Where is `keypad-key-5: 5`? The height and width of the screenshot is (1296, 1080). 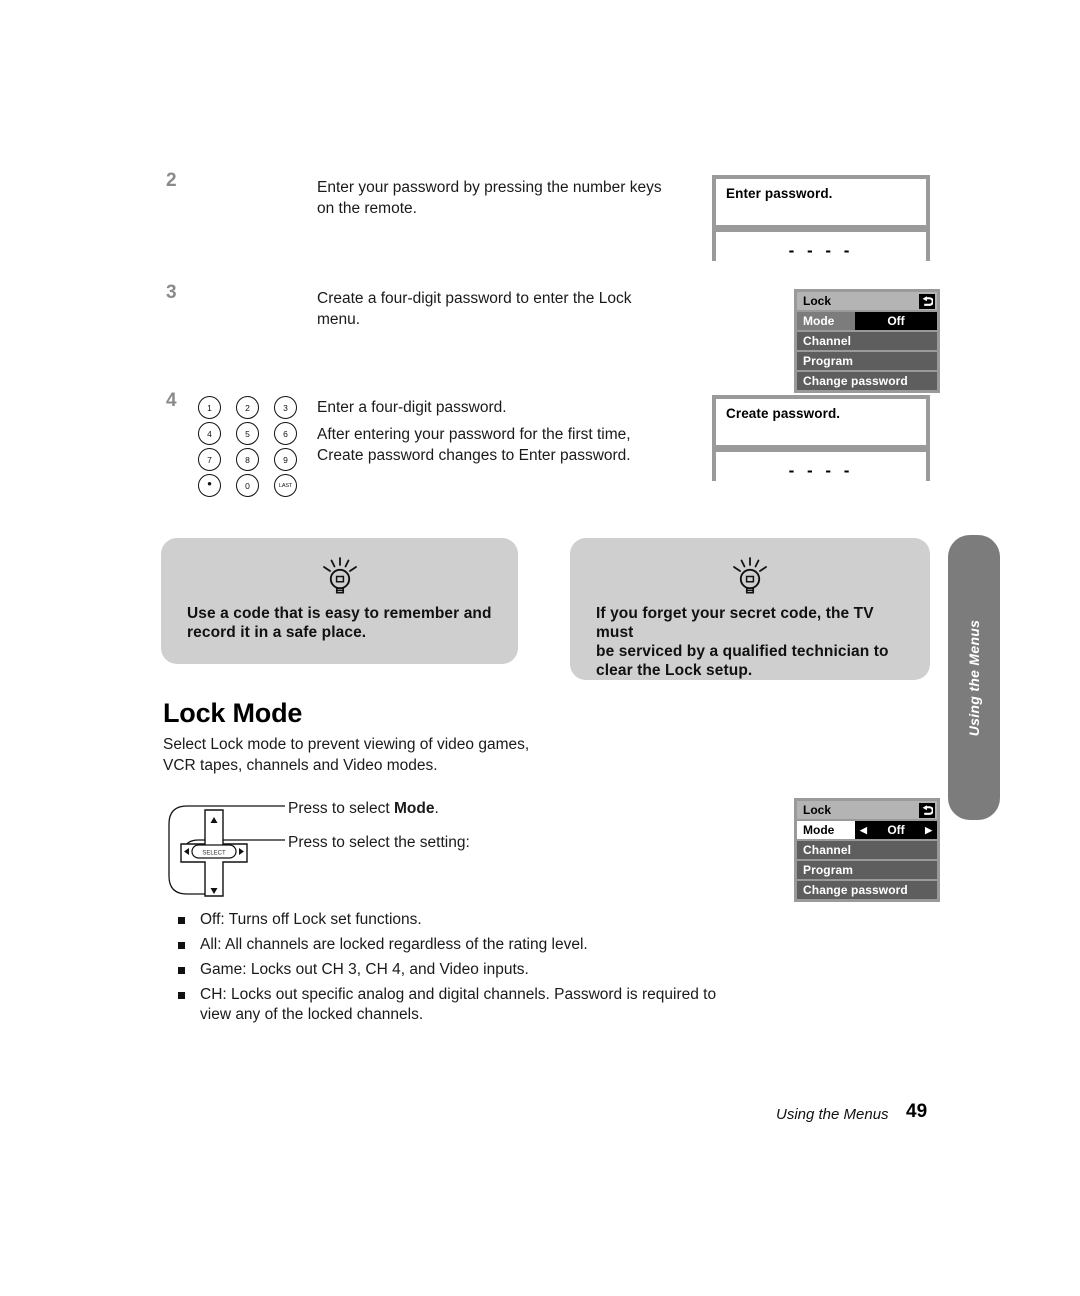 keypad-key-5: 5 is located at coordinates (247, 433).